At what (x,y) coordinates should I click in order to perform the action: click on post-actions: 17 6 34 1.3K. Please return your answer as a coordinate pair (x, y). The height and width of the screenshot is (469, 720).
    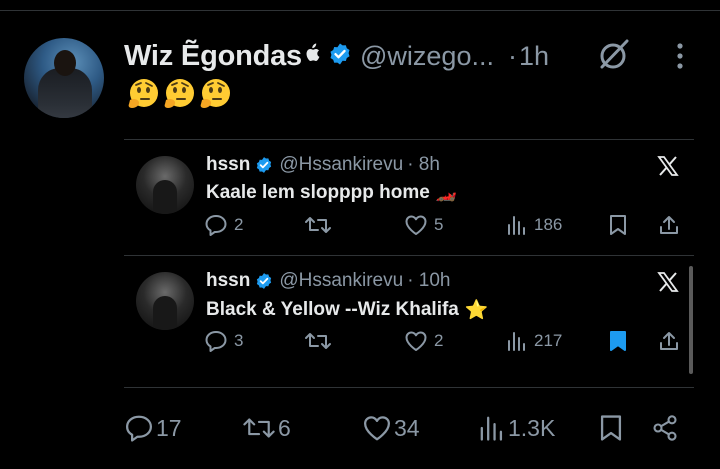
    Looking at the image, I should click on (404, 428).